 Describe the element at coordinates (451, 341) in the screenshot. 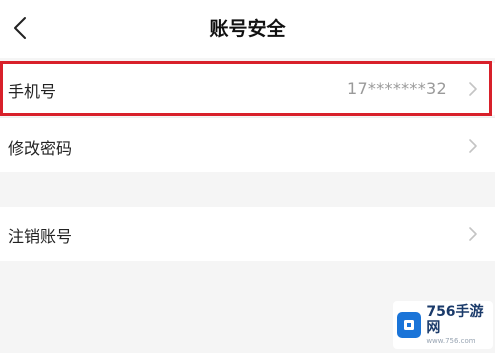

I see `watermark-url: www.756.com` at that location.